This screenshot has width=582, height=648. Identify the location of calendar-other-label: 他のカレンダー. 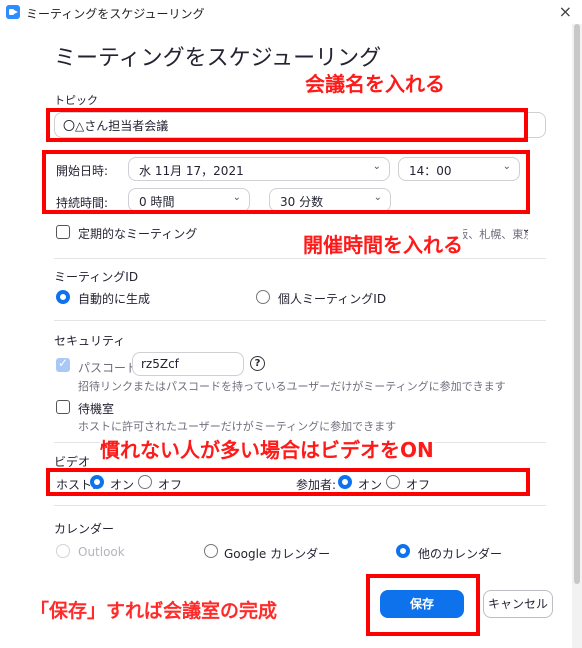
(460, 554).